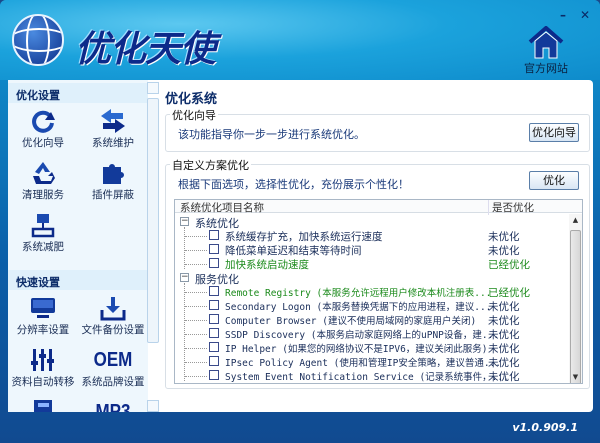  Describe the element at coordinates (194, 115) in the screenshot. I see `group-label: 优化向导` at that location.